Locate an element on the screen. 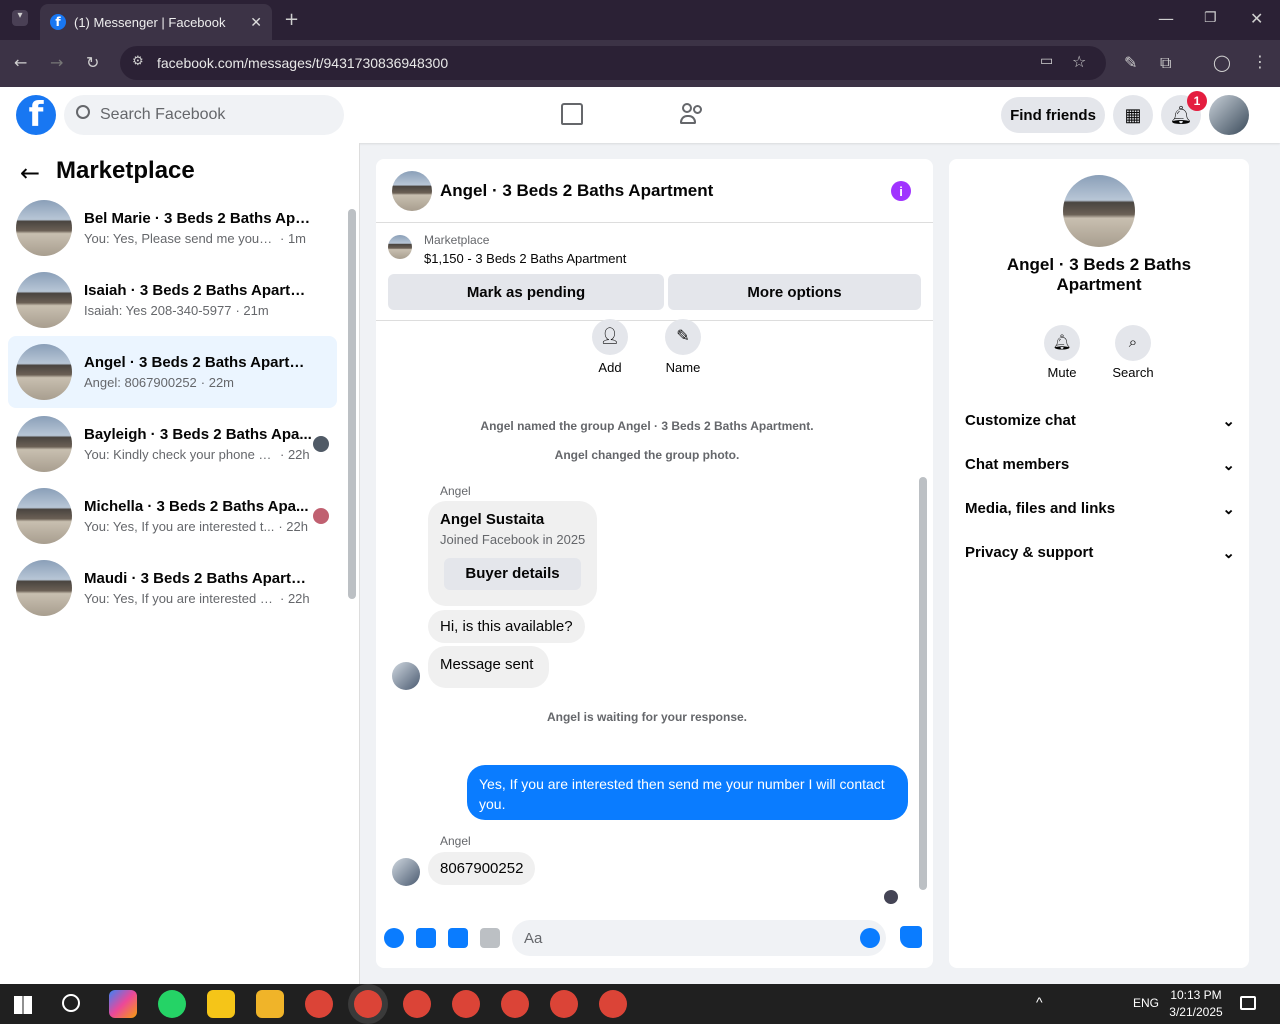 Image resolution: width=1280 pixels, height=1024 pixels. customize-chat-section: Customize chat ⌄ is located at coordinates (1100, 421).